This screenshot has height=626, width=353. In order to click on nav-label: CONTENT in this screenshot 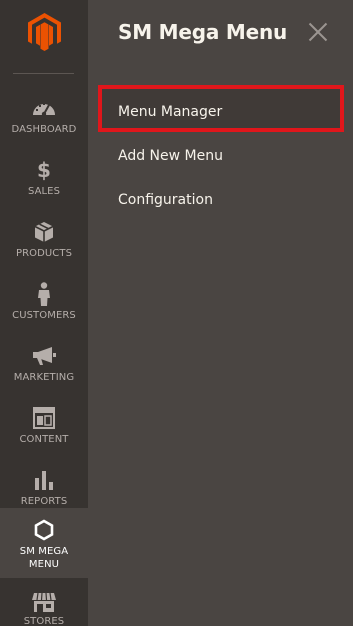, I will do `click(44, 439)`.